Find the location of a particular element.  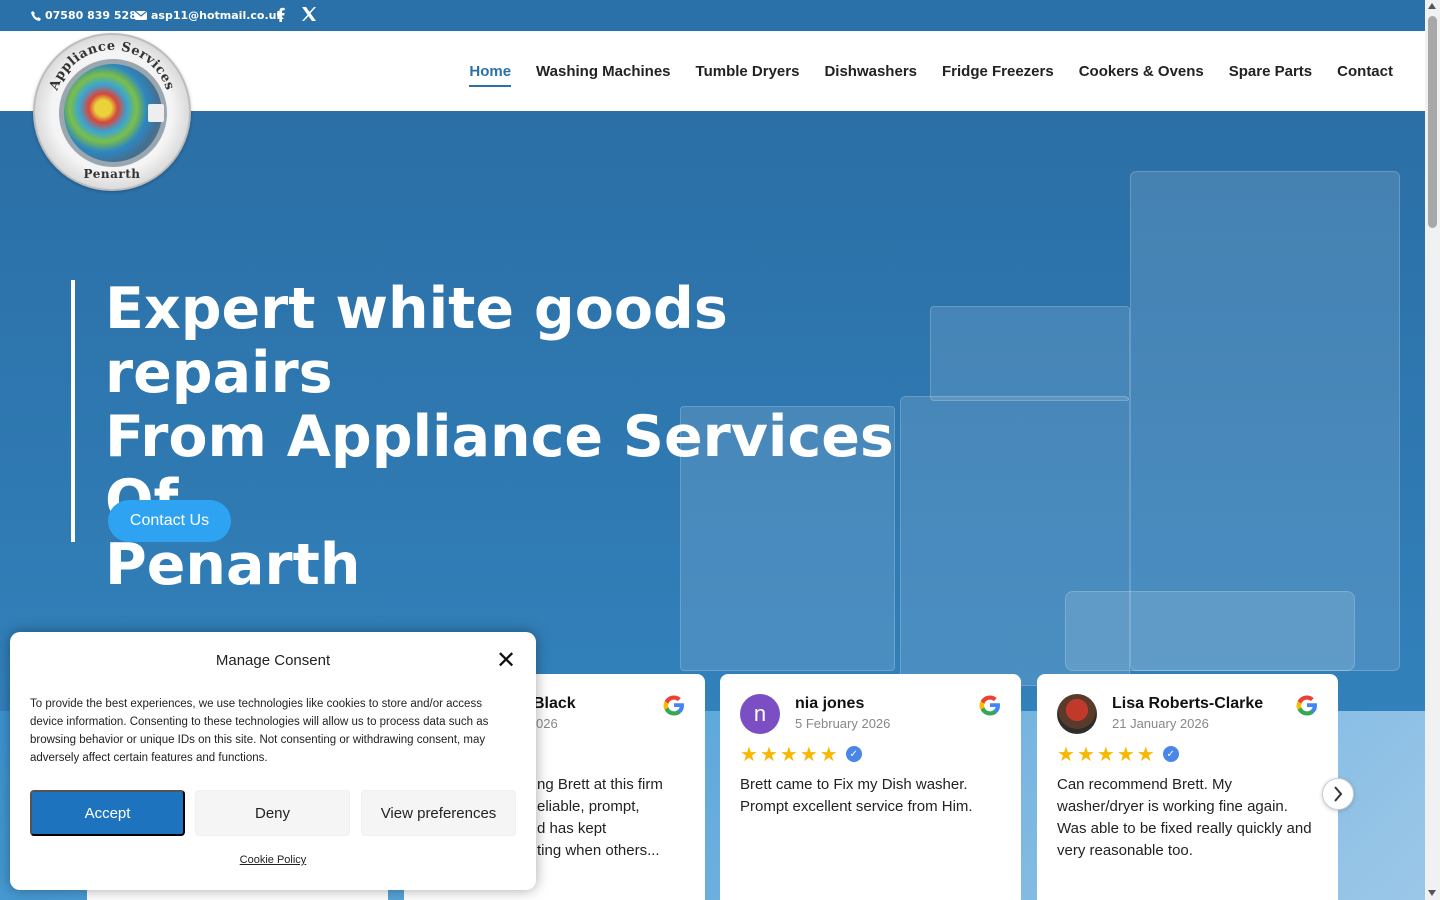

facebook-icon is located at coordinates (281, 14).